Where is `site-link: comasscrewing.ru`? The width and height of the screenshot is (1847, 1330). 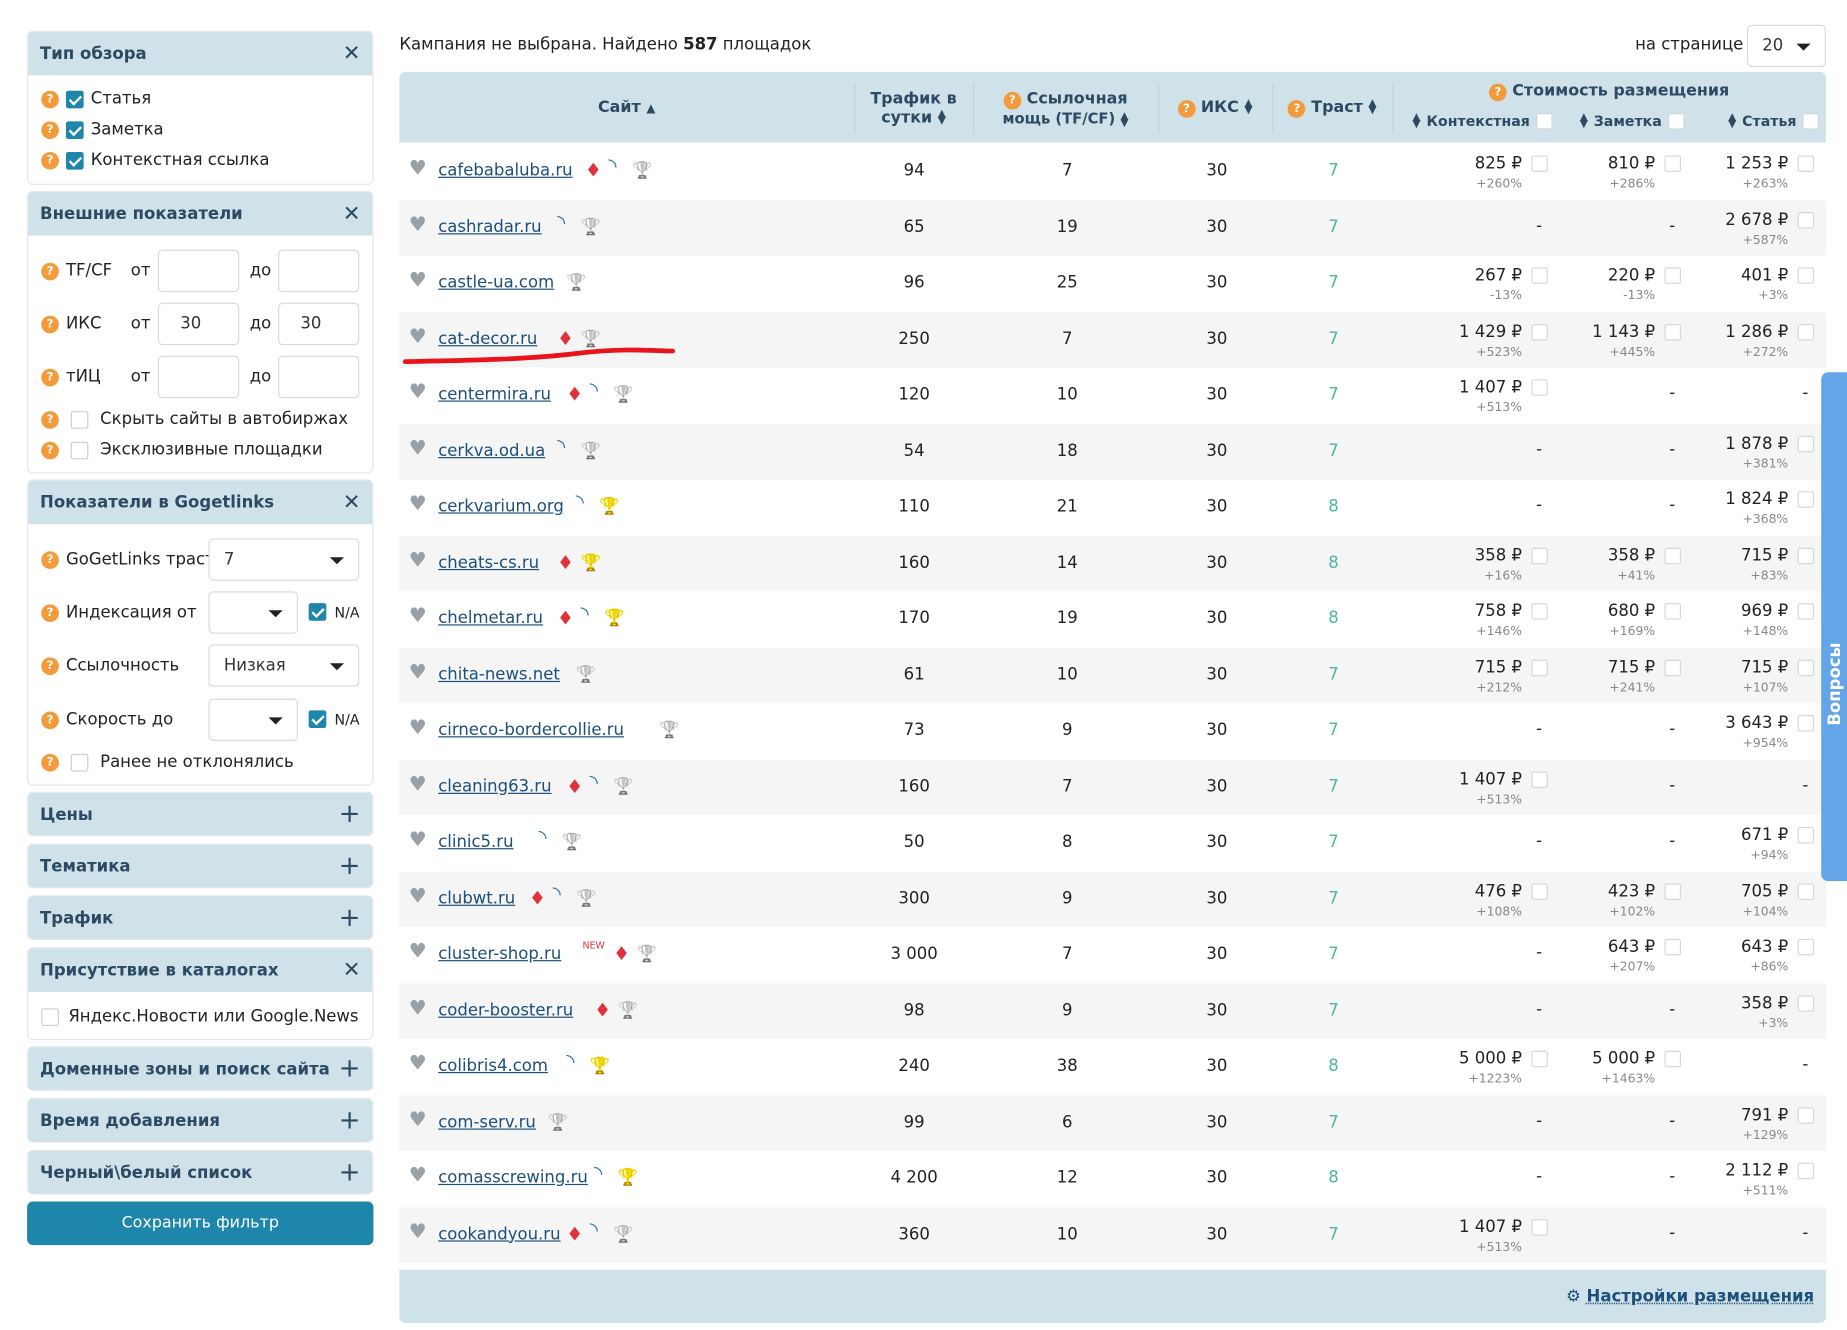
site-link: comasscrewing.ru is located at coordinates (513, 1178).